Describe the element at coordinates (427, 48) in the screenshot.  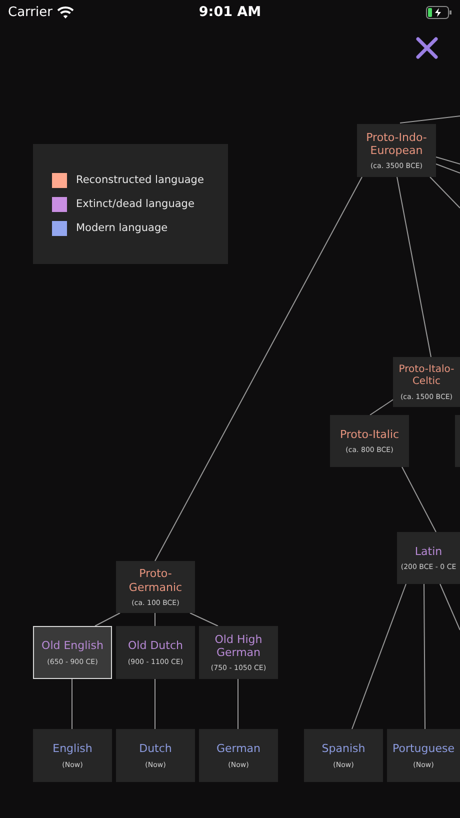
I see `close-button` at that location.